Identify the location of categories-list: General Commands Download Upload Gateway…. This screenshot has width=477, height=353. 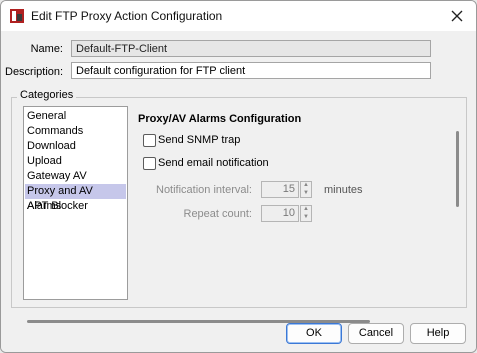
(75, 203).